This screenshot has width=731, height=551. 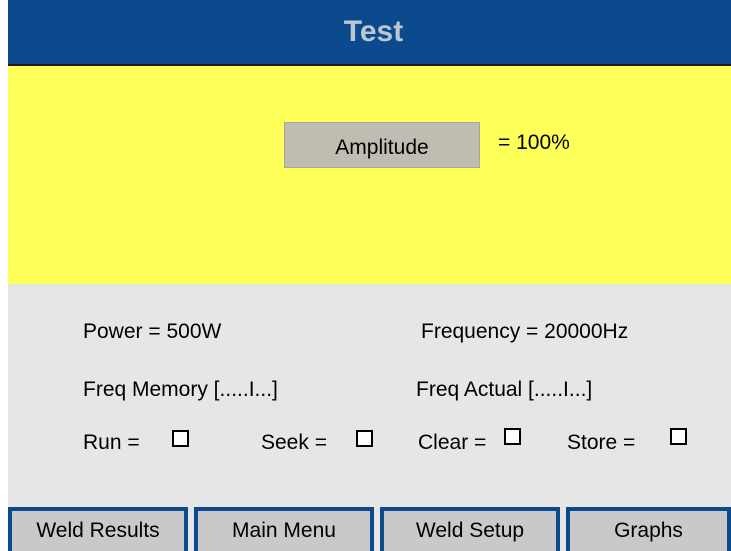 I want to click on amplitude-button: Amplitude, so click(x=382, y=145).